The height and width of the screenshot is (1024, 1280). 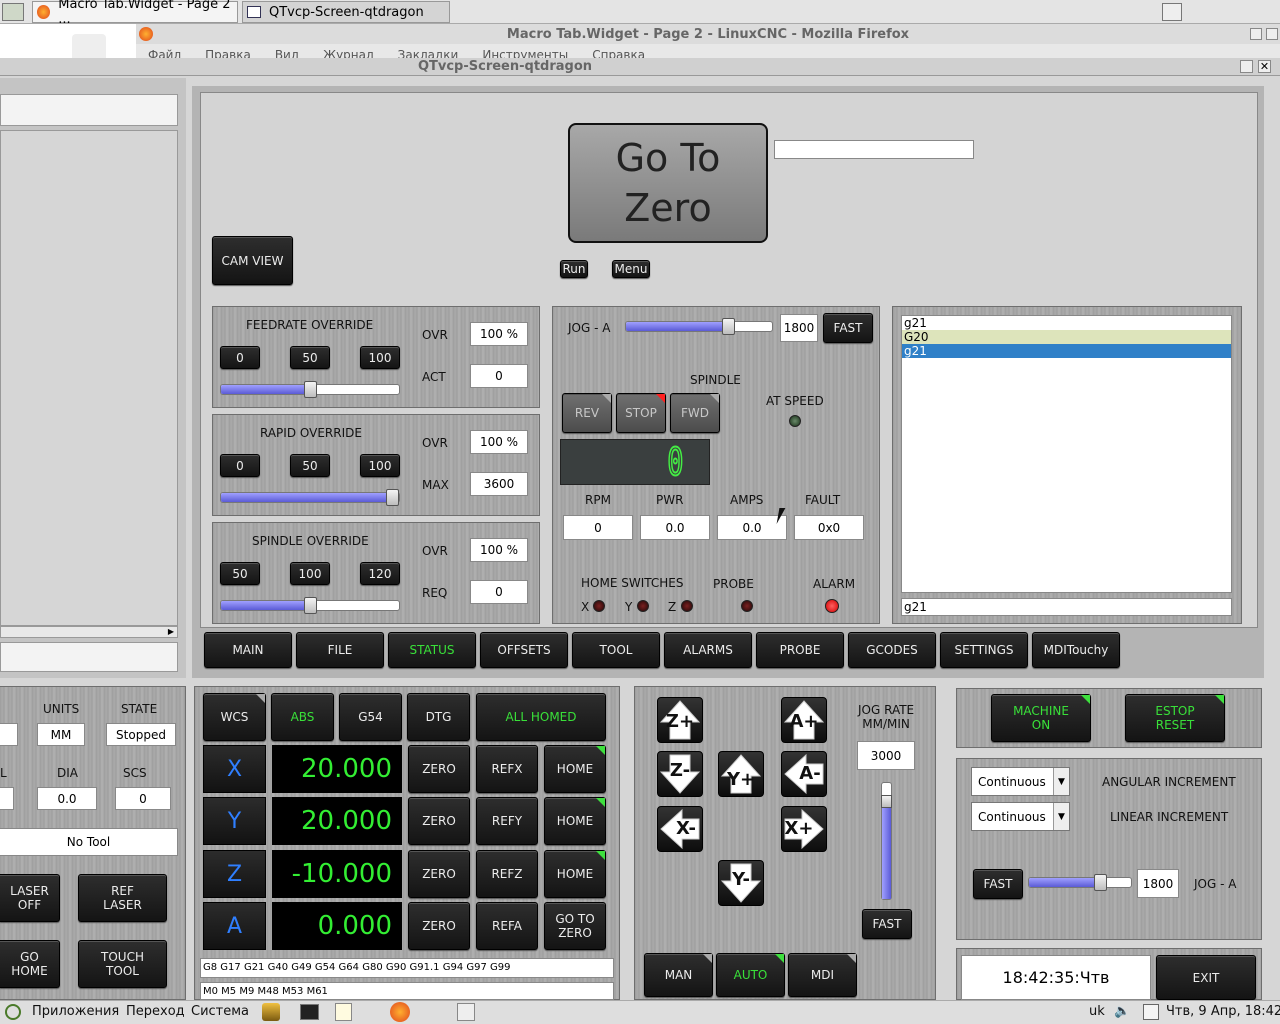 What do you see at coordinates (575, 926) in the screenshot?
I see `a-go-to-zero-button: GO TO ZERO` at bounding box center [575, 926].